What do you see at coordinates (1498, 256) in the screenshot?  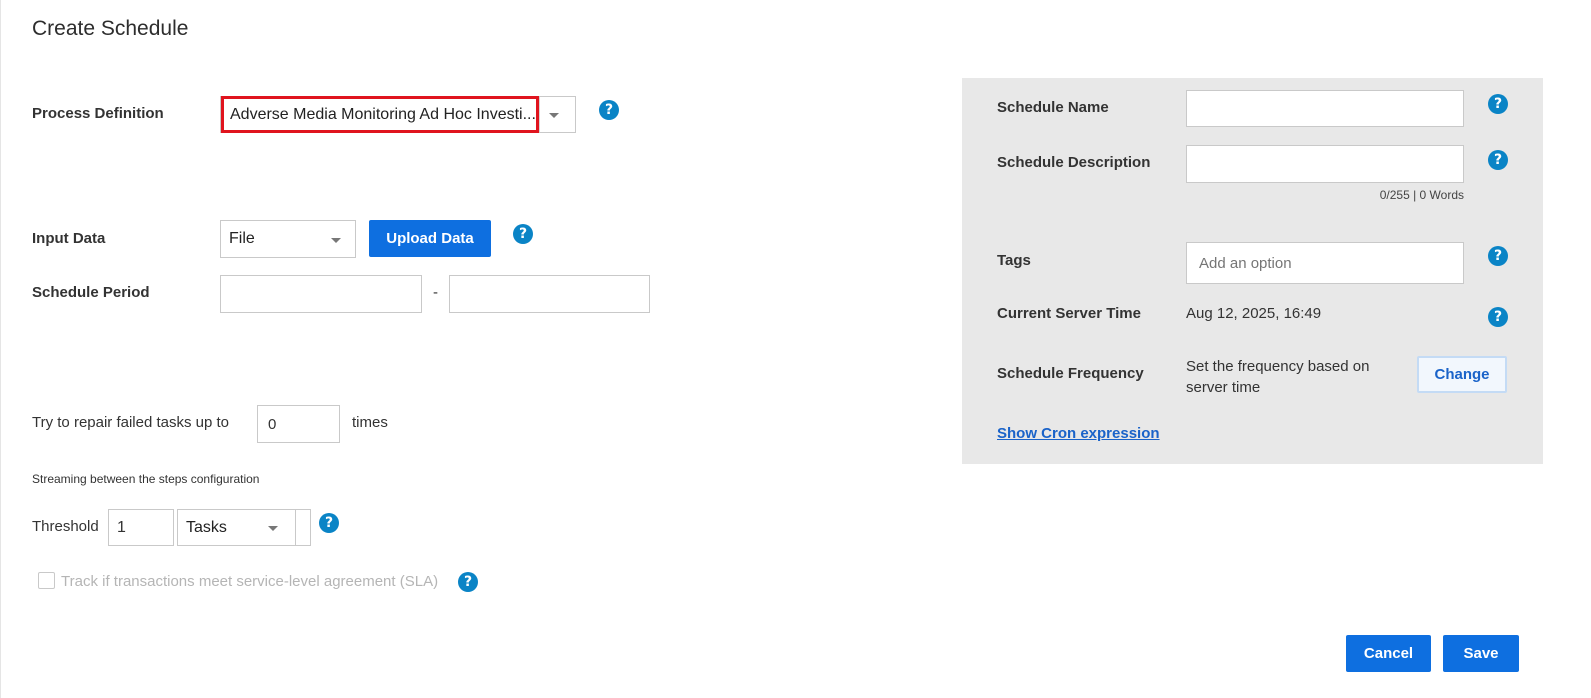 I see `tags-help-icon: ?` at bounding box center [1498, 256].